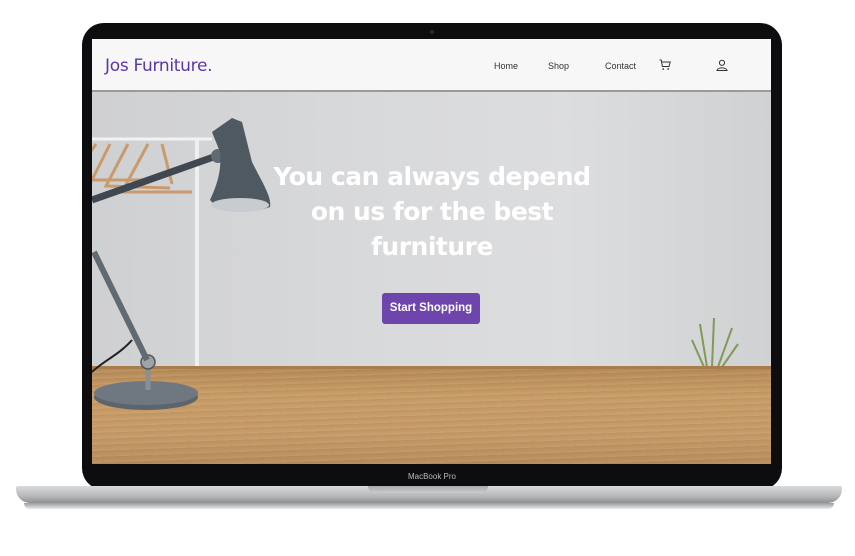  Describe the element at coordinates (181, 264) in the screenshot. I see `desk-lamp-image` at that location.